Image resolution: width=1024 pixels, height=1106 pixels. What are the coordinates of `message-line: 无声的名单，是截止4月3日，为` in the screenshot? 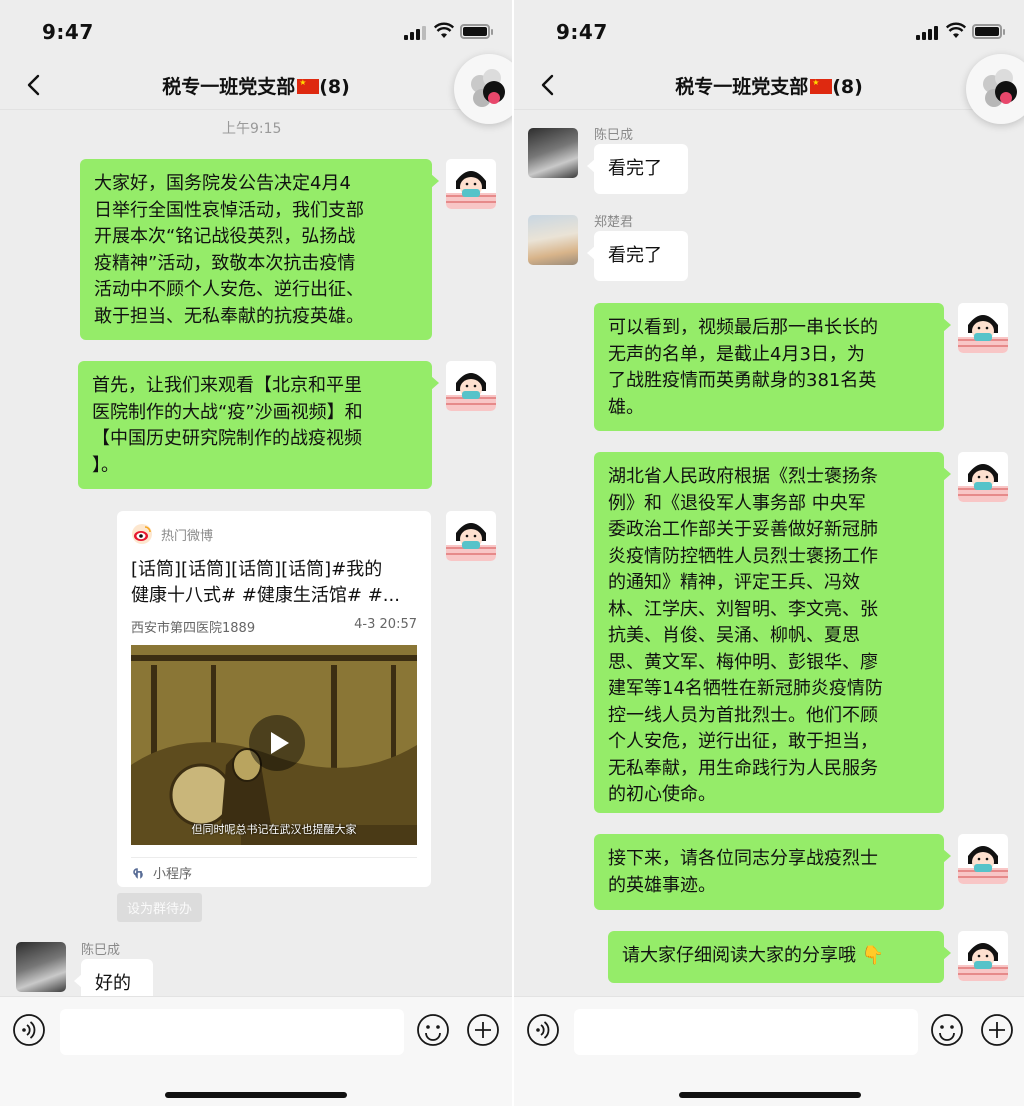 It's located at (736, 354).